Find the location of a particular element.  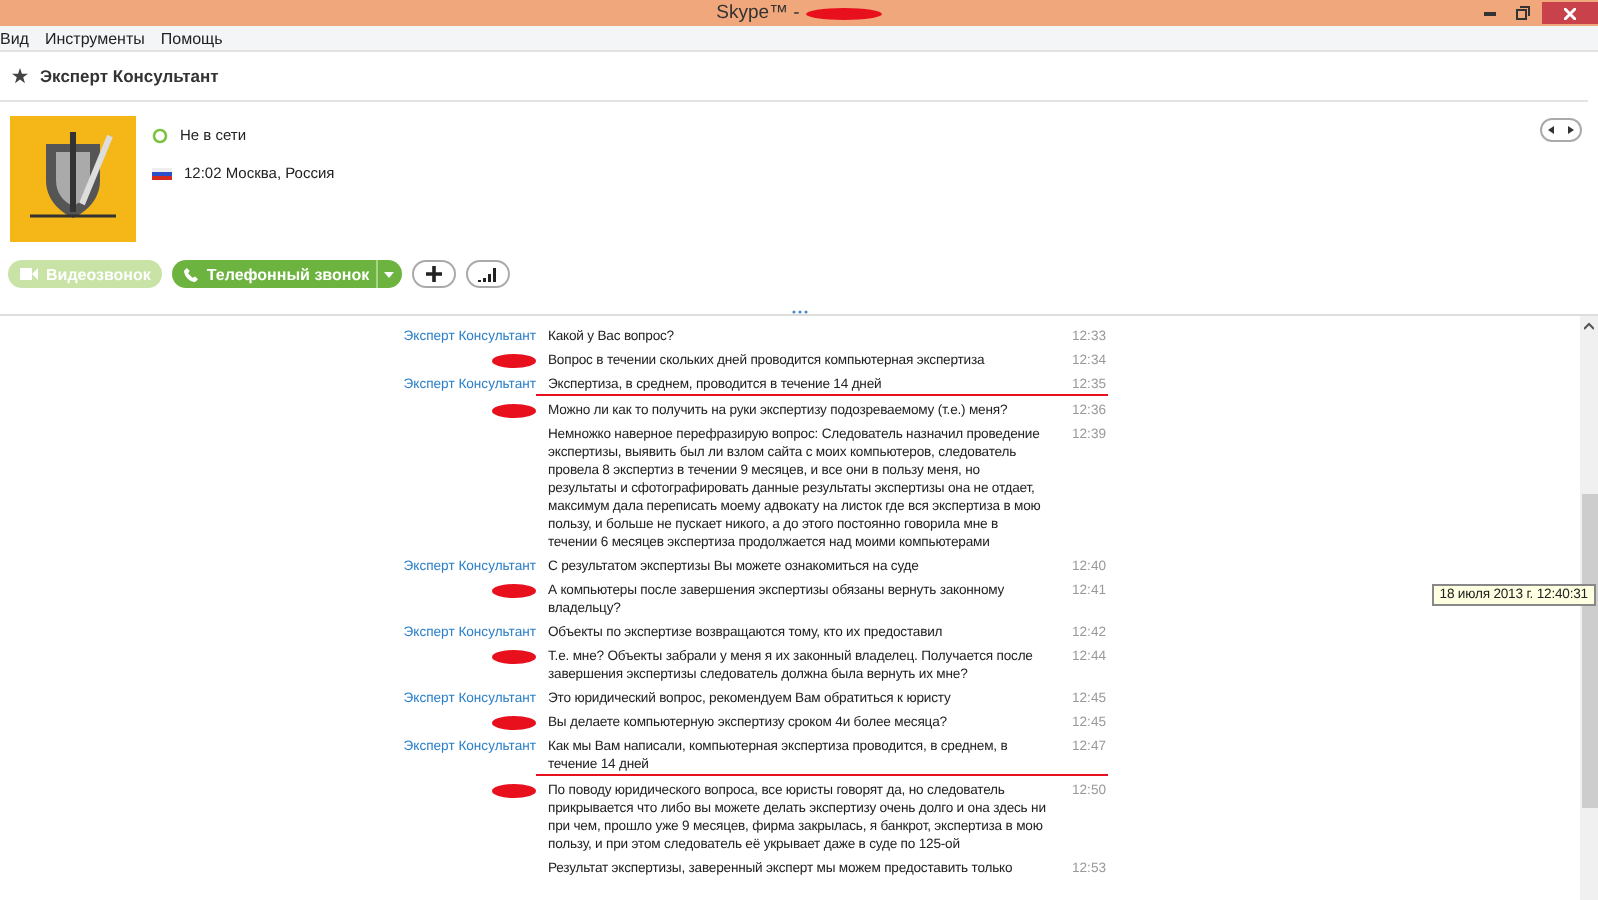

shield-logo is located at coordinates (73, 179).